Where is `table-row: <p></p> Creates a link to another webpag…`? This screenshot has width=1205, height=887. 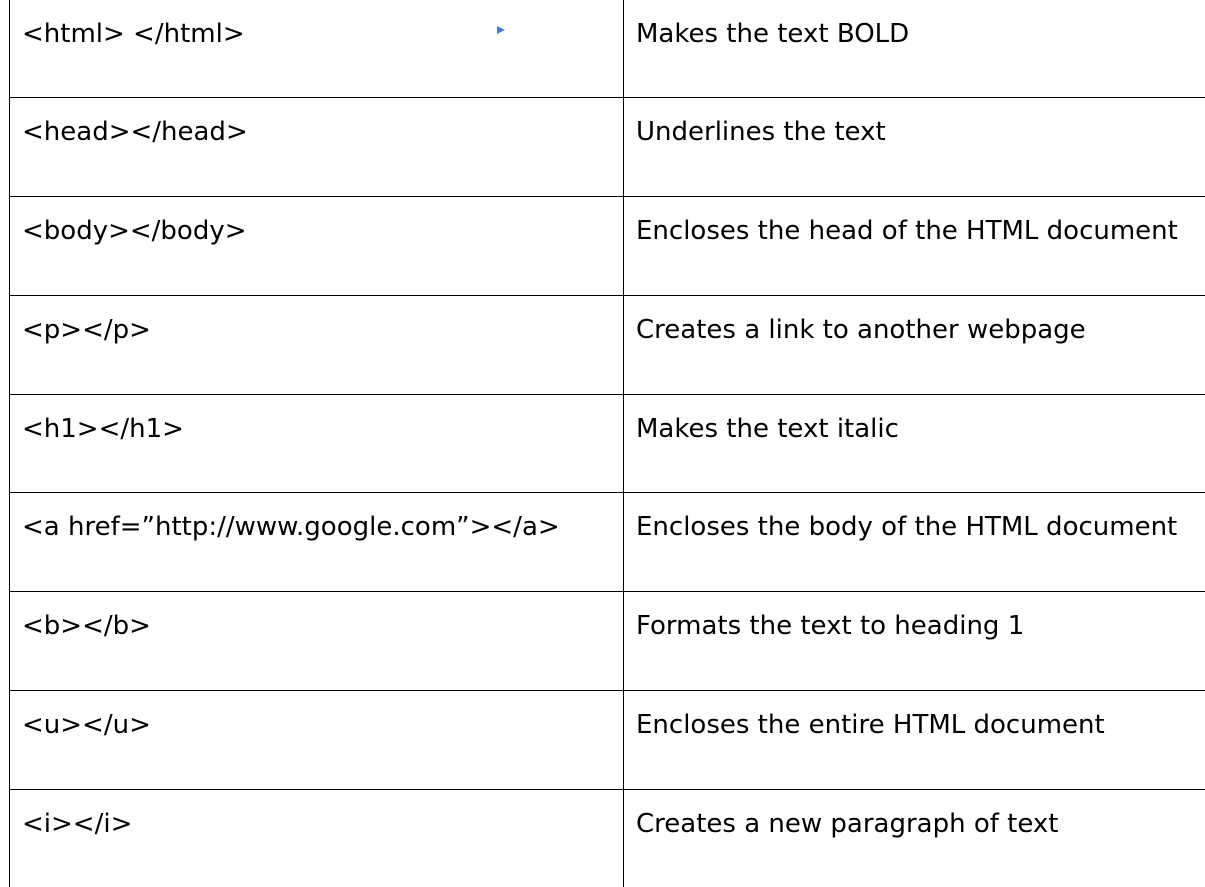
table-row: <p></p> Creates a link to another webpag… is located at coordinates (607, 344).